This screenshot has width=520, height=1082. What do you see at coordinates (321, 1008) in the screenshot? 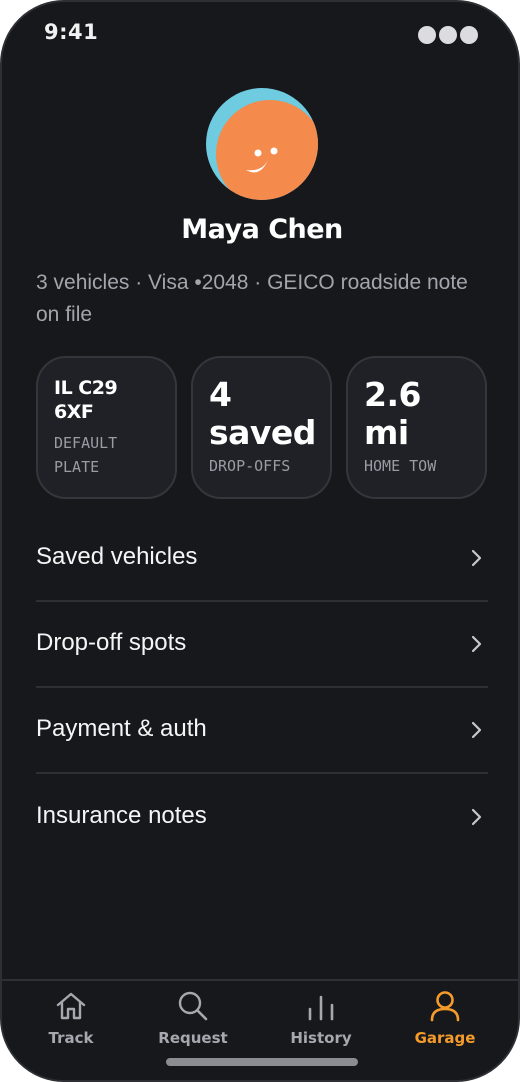
I see `bar-chart-icon` at bounding box center [321, 1008].